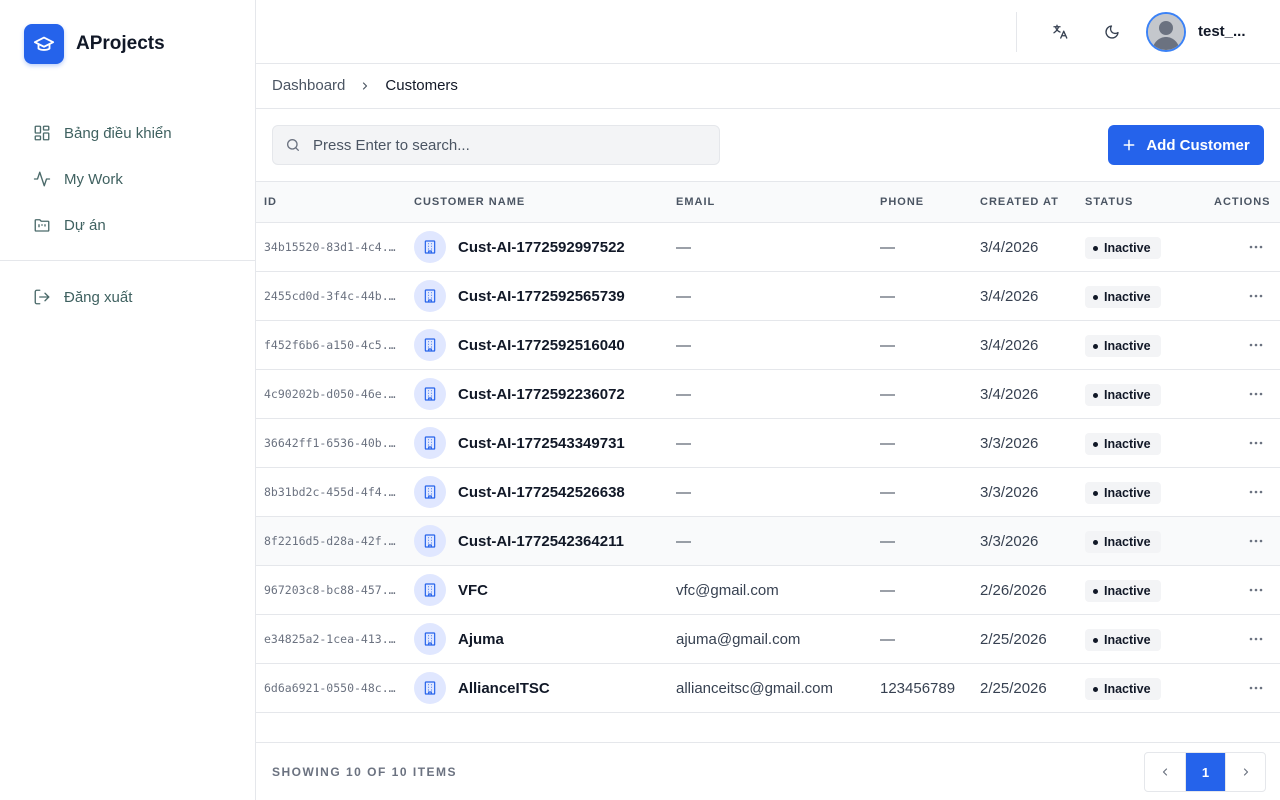 The width and height of the screenshot is (1280, 800). What do you see at coordinates (78, 297) in the screenshot?
I see `logout-button: Đăng xuất` at bounding box center [78, 297].